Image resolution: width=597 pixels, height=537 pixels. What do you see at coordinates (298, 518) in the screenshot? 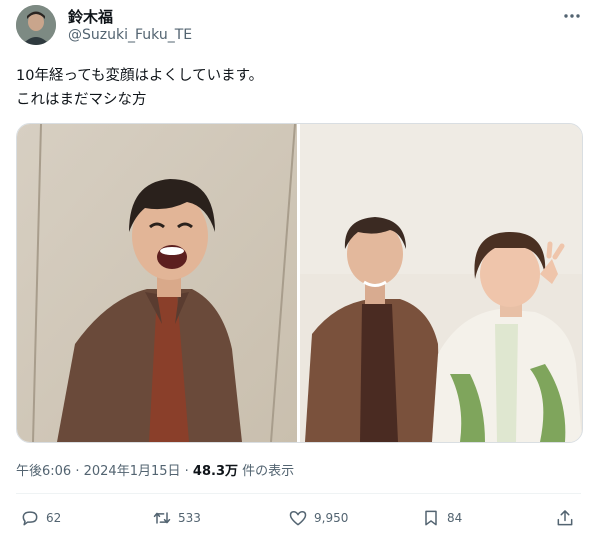
I see `like-icon` at bounding box center [298, 518].